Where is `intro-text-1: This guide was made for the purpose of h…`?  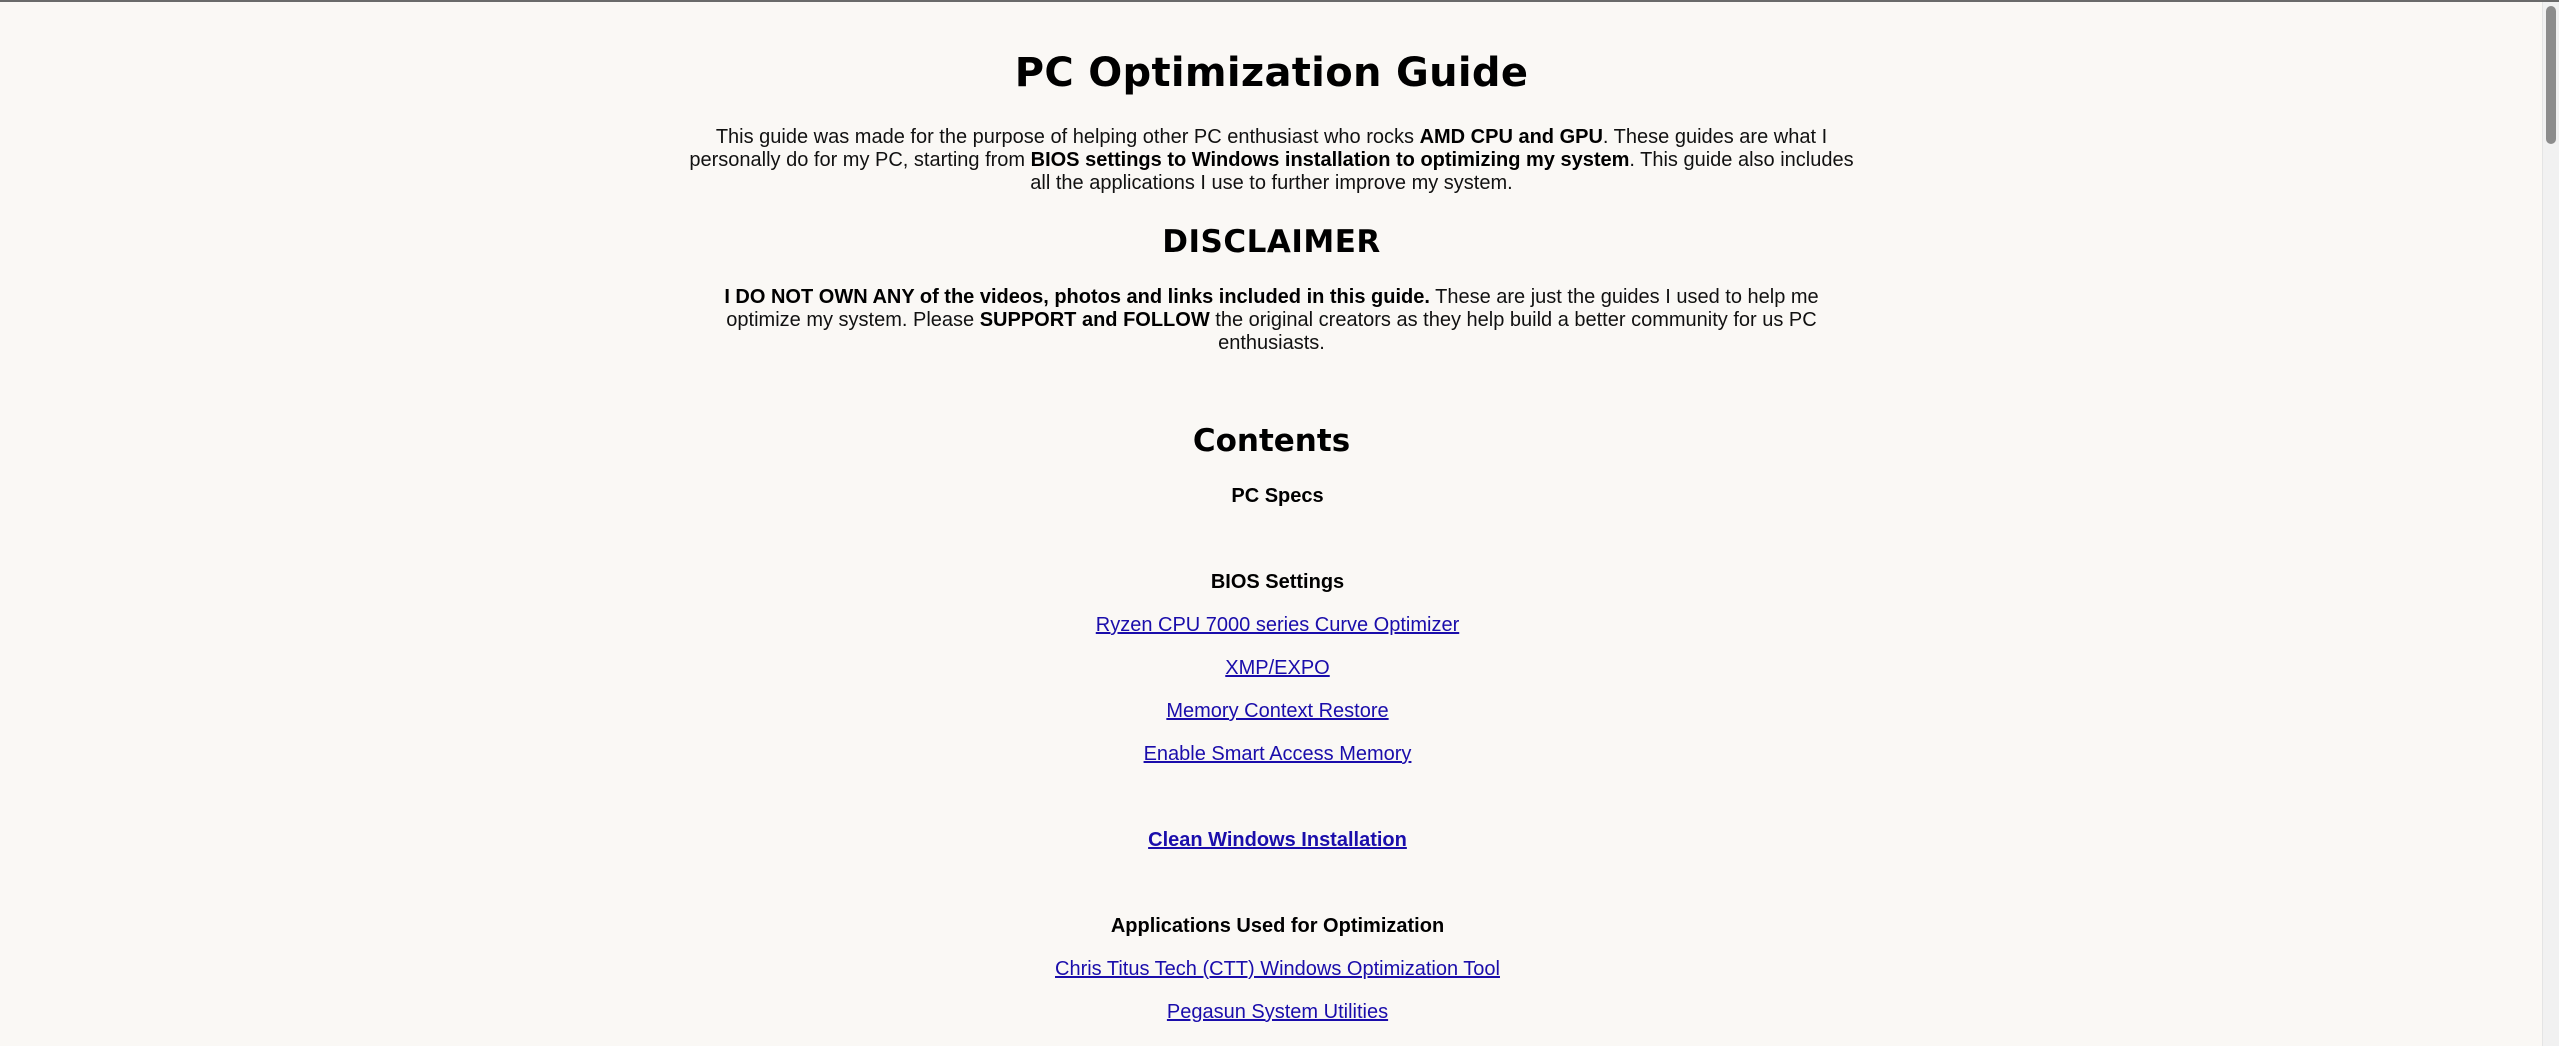
intro-text-1: This guide was made for the purpose of h… is located at coordinates (1067, 137).